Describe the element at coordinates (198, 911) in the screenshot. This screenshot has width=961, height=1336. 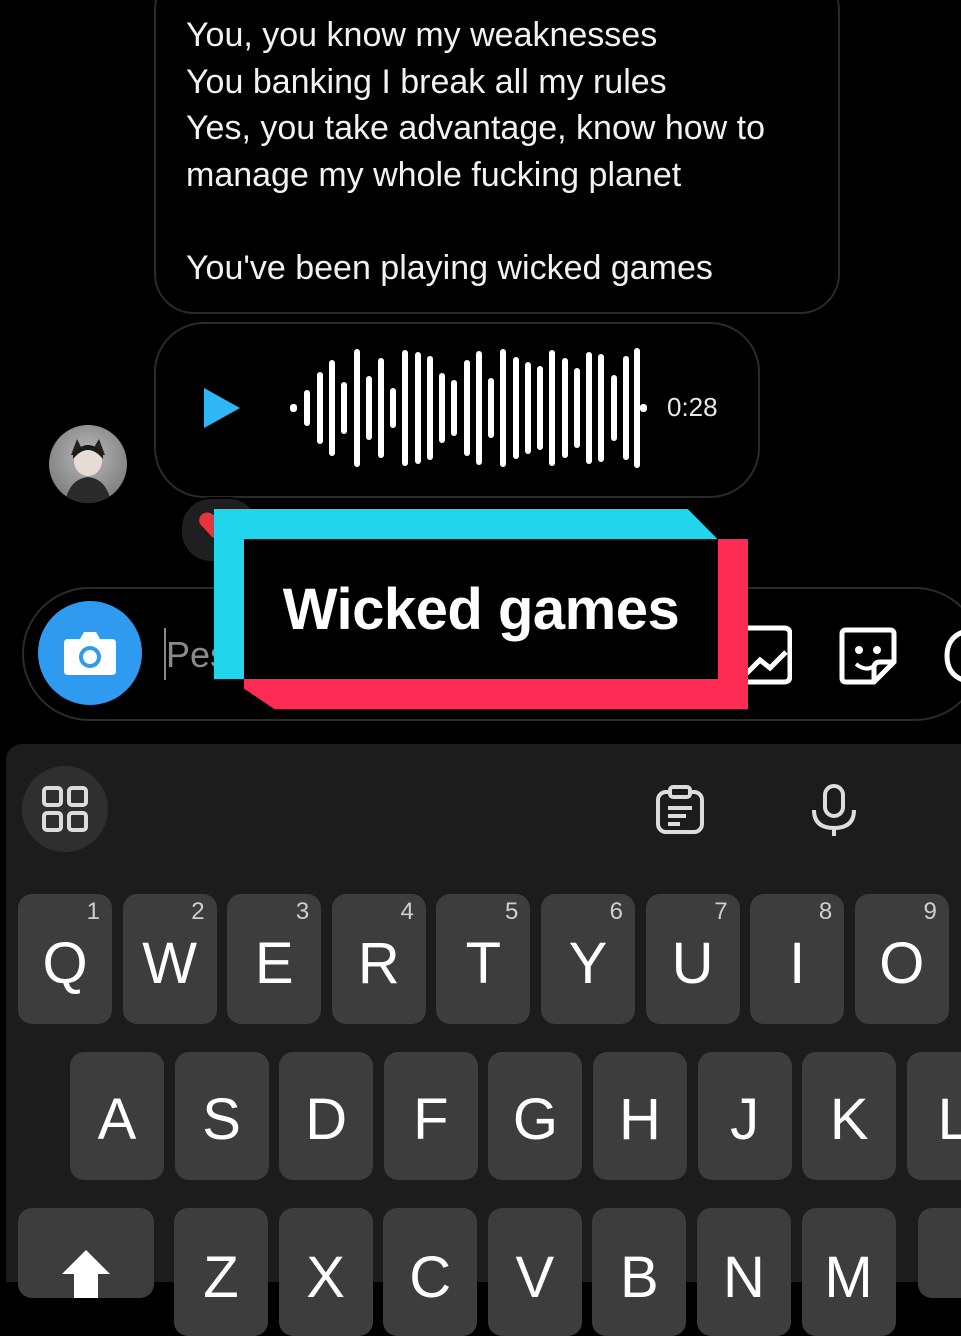
I see `key-hint-number: 2` at that location.